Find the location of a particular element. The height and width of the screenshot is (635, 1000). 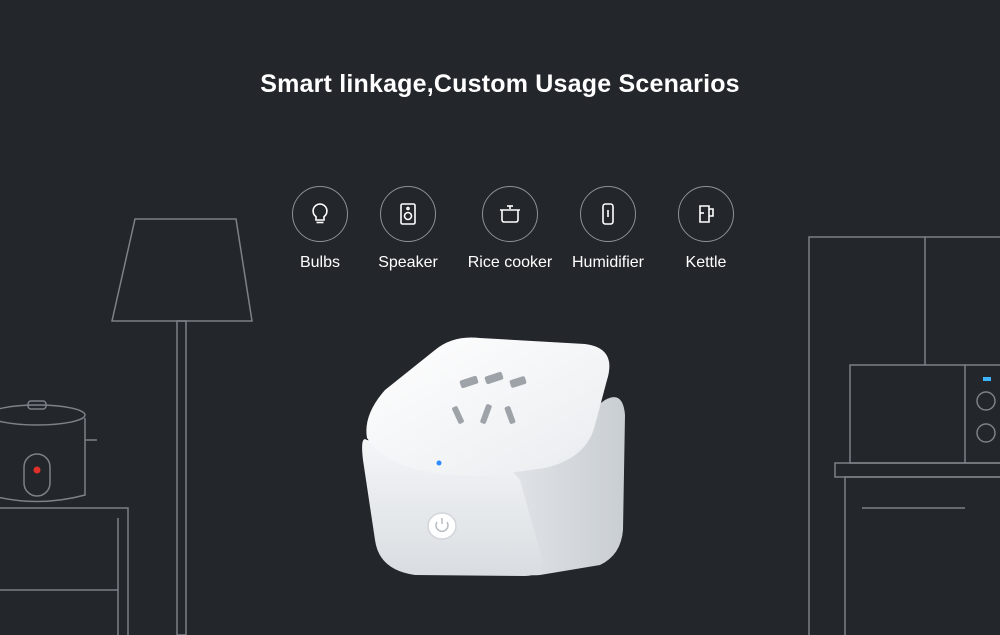

scenario-kettle: Kettle is located at coordinates (706, 229).